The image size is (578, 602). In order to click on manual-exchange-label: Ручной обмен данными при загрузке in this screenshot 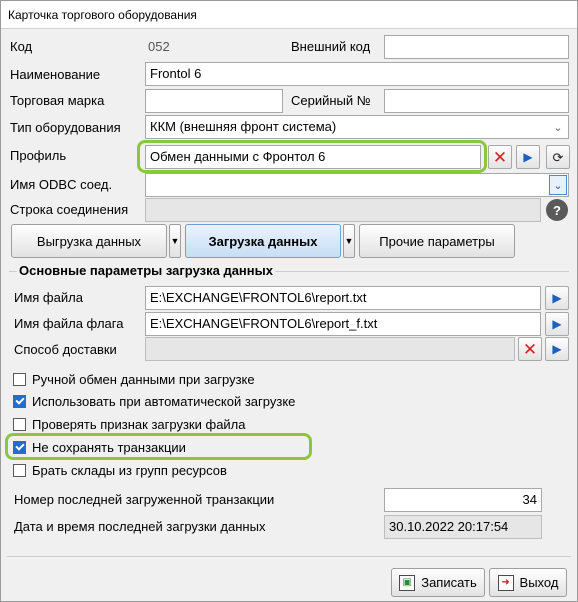, I will do `click(143, 379)`.